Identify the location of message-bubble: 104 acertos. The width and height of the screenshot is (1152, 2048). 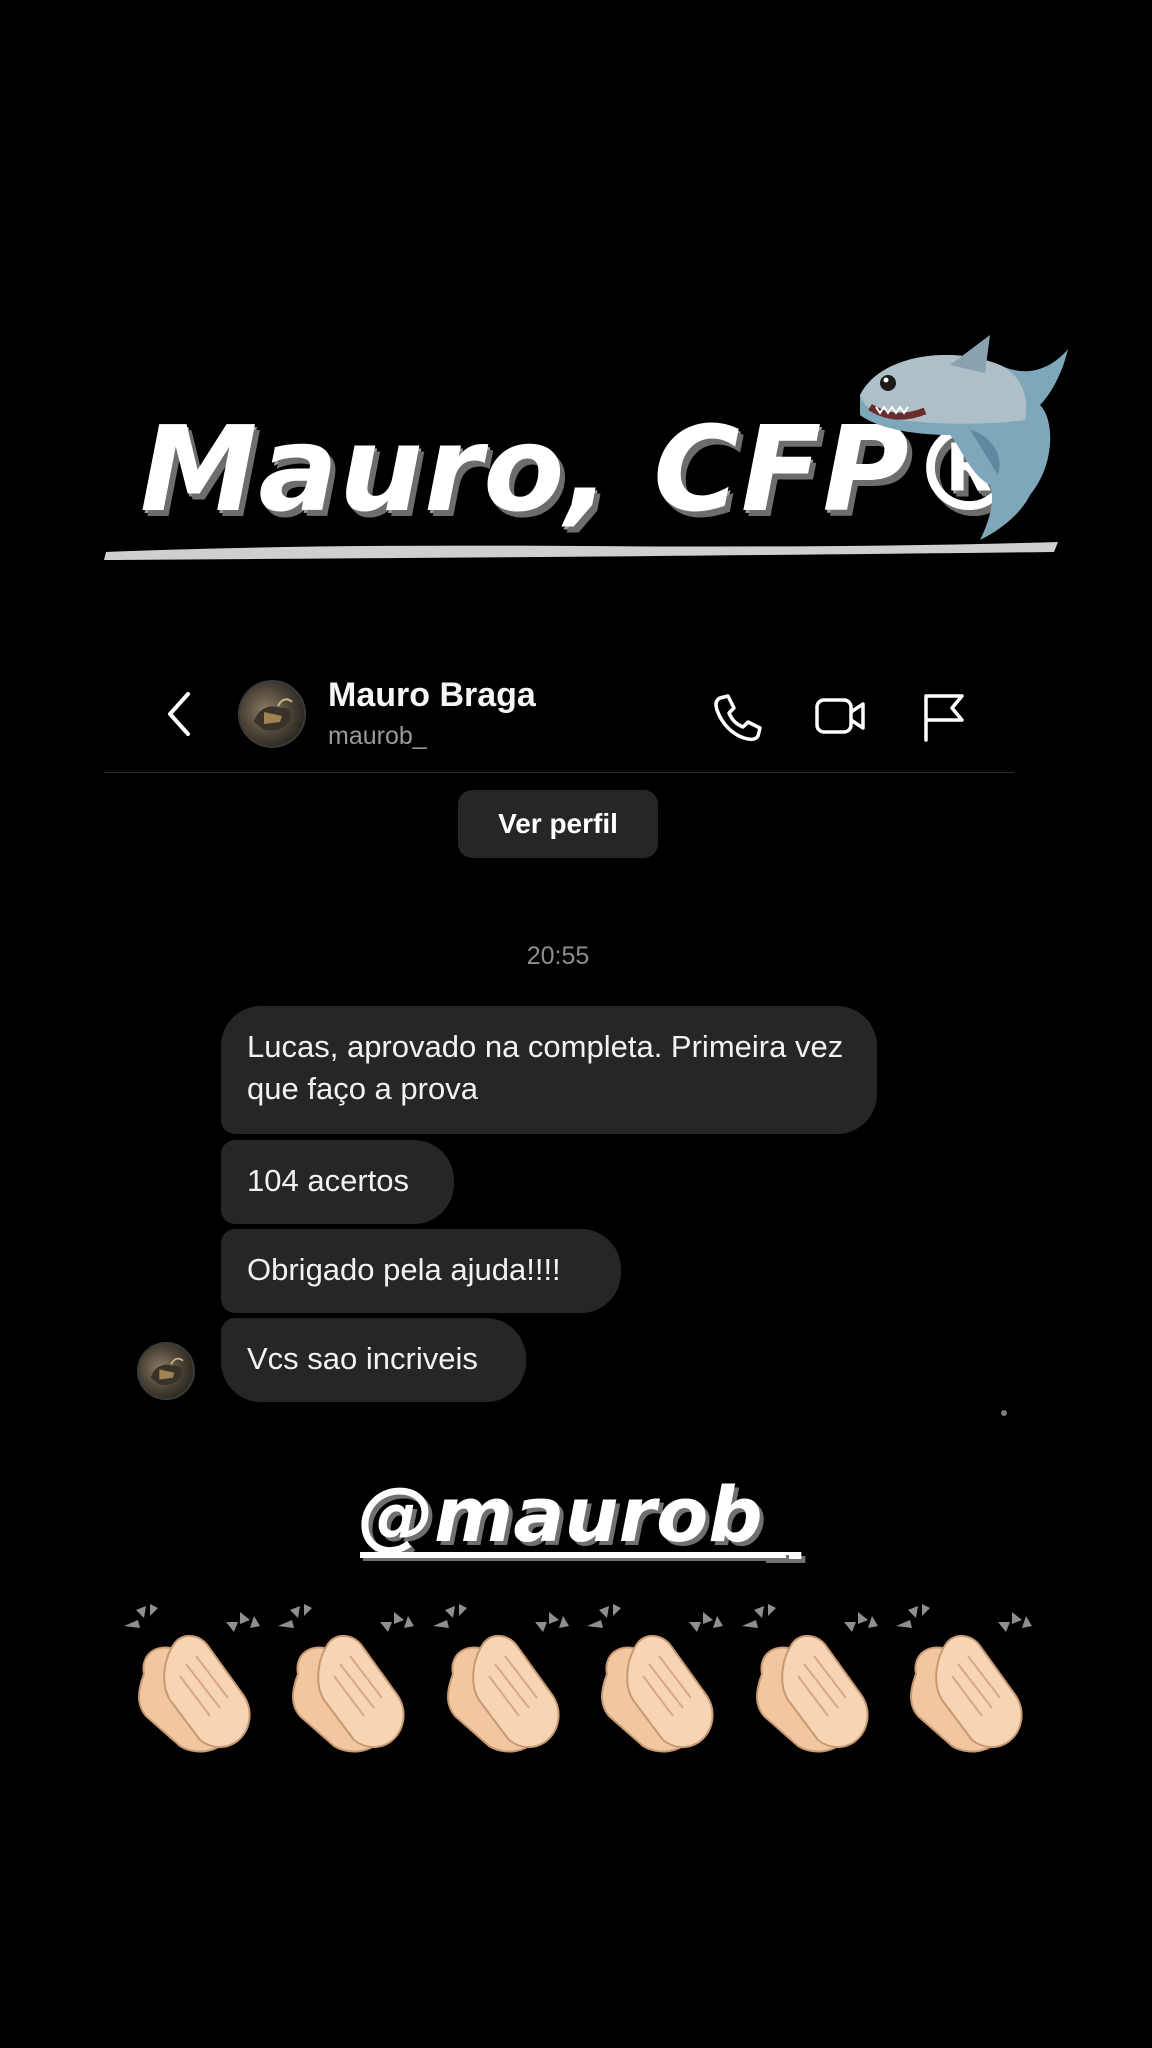
(337, 1182).